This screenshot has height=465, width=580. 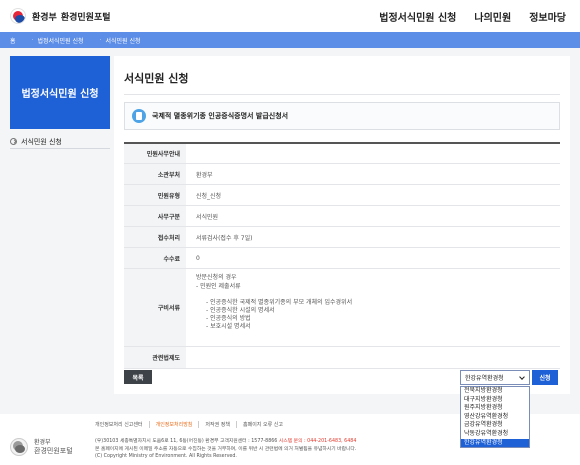 What do you see at coordinates (495, 434) in the screenshot?
I see `dropdown-option: 낙동강유역환경청` at bounding box center [495, 434].